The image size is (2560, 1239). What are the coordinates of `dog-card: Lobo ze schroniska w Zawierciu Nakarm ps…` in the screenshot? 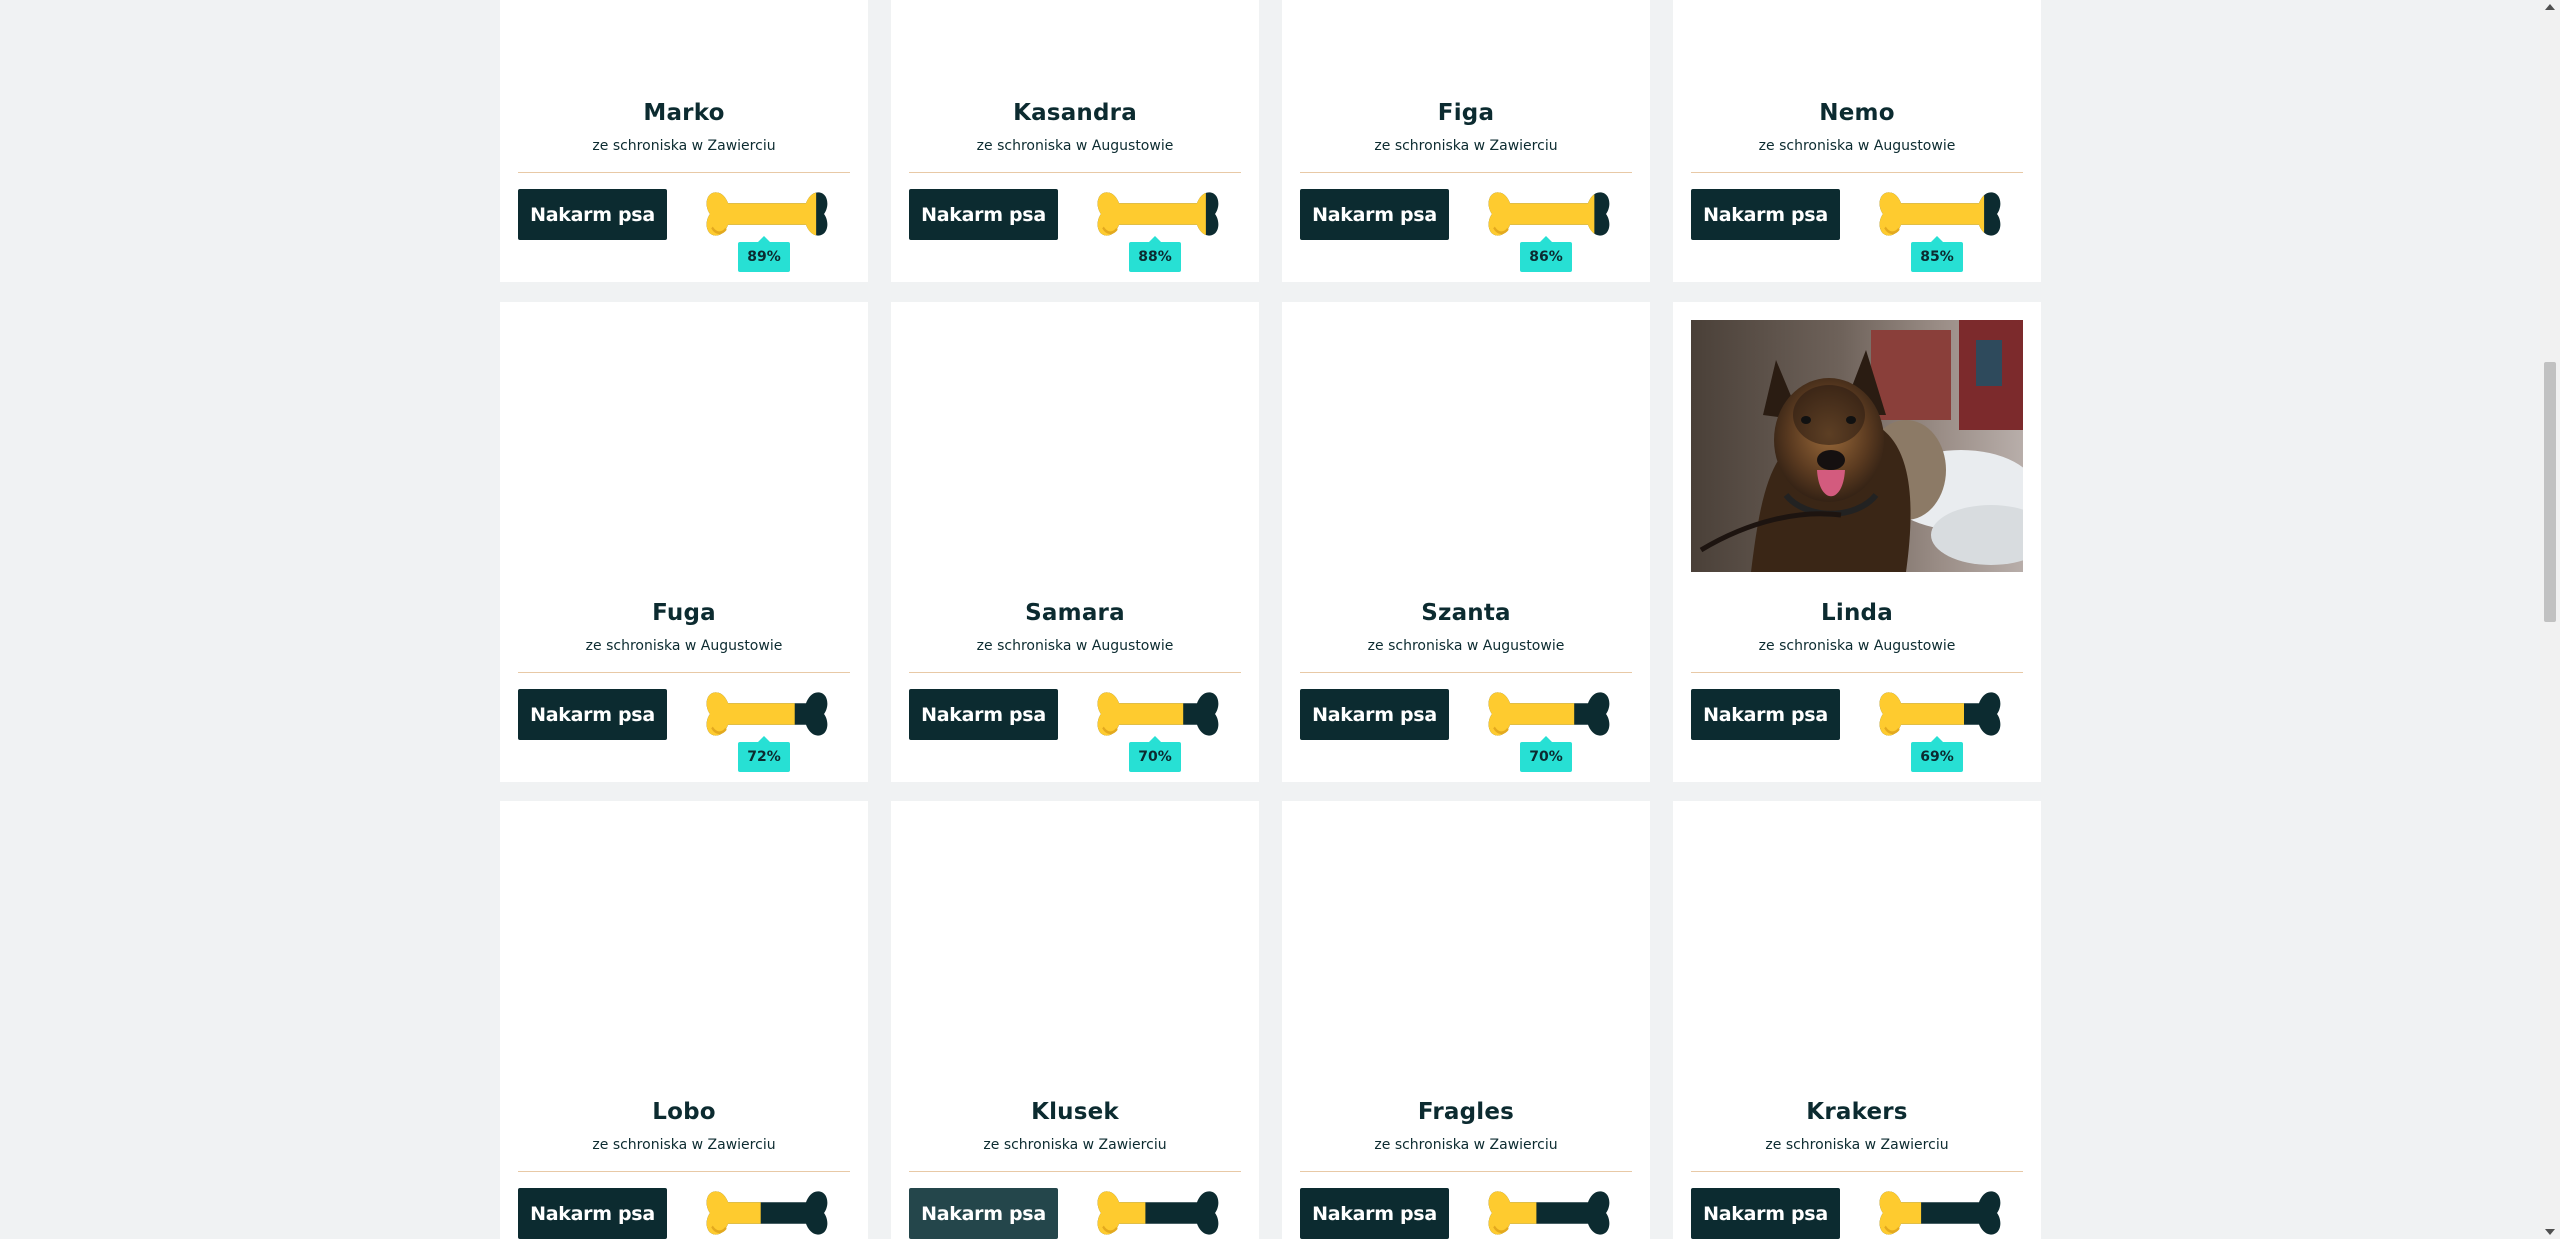 It's located at (684, 1020).